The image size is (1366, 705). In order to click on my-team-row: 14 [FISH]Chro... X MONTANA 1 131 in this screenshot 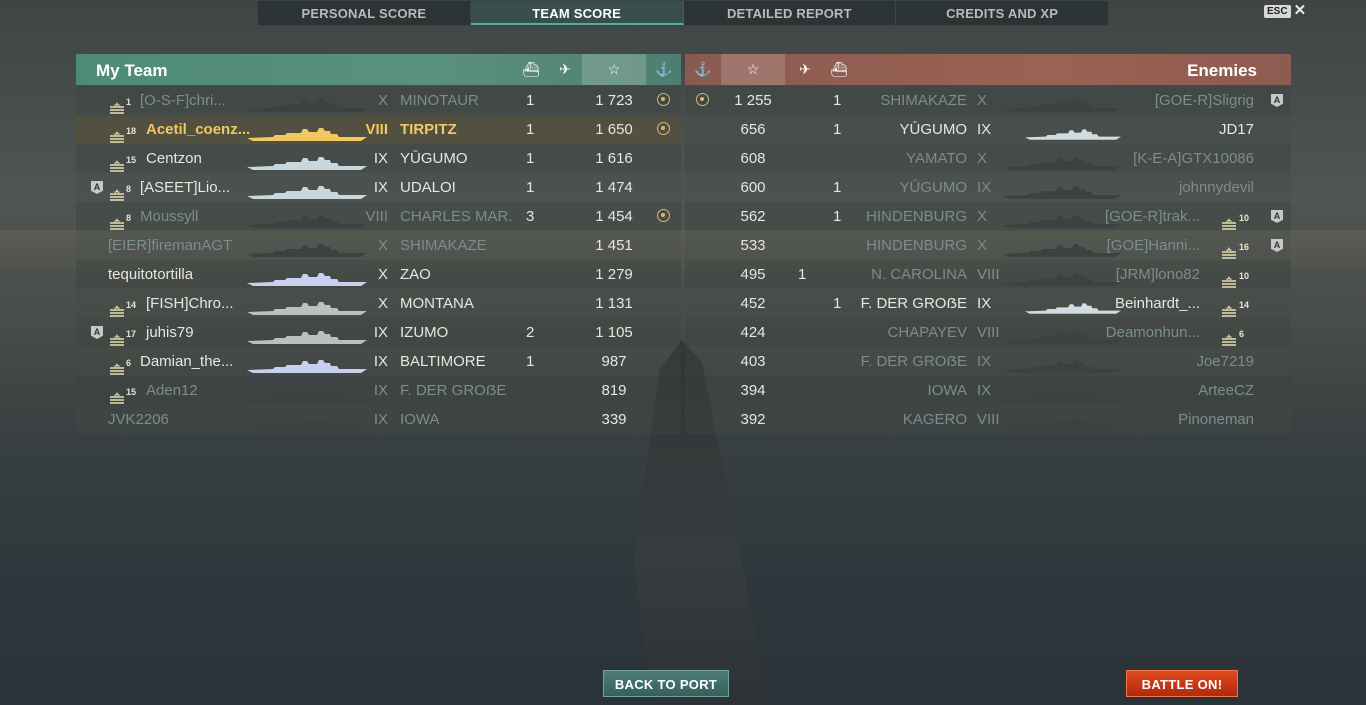, I will do `click(378, 303)`.